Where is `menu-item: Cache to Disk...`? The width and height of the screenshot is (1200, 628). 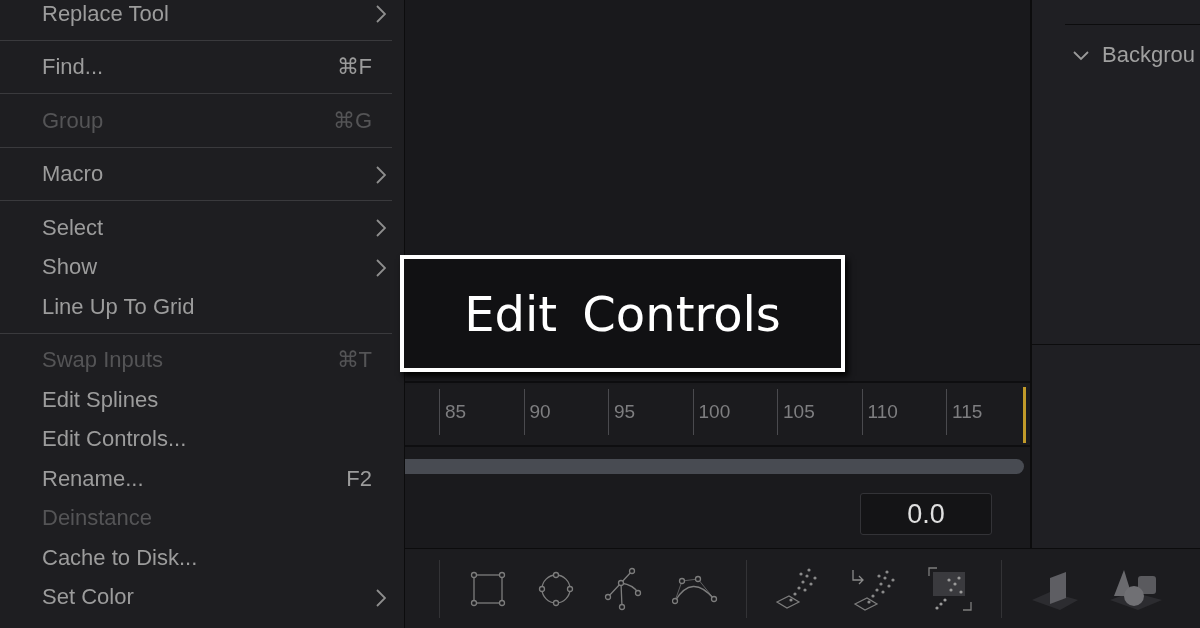 menu-item: Cache to Disk... is located at coordinates (202, 558).